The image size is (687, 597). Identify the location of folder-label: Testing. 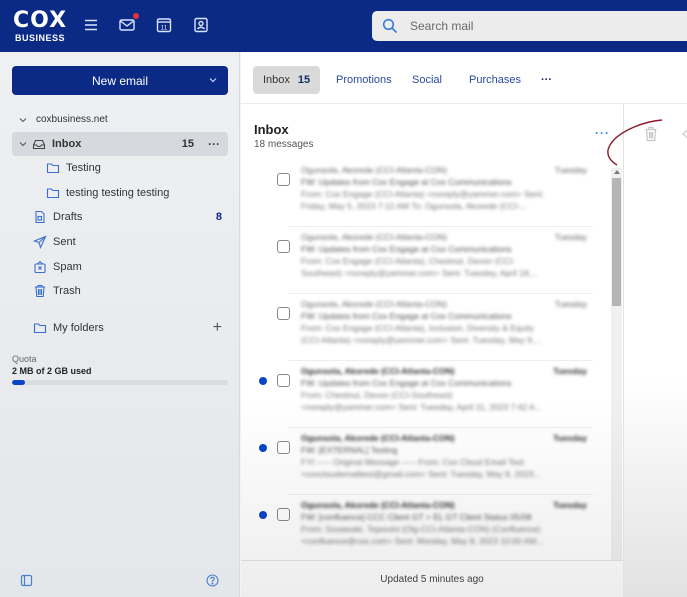
(83, 168).